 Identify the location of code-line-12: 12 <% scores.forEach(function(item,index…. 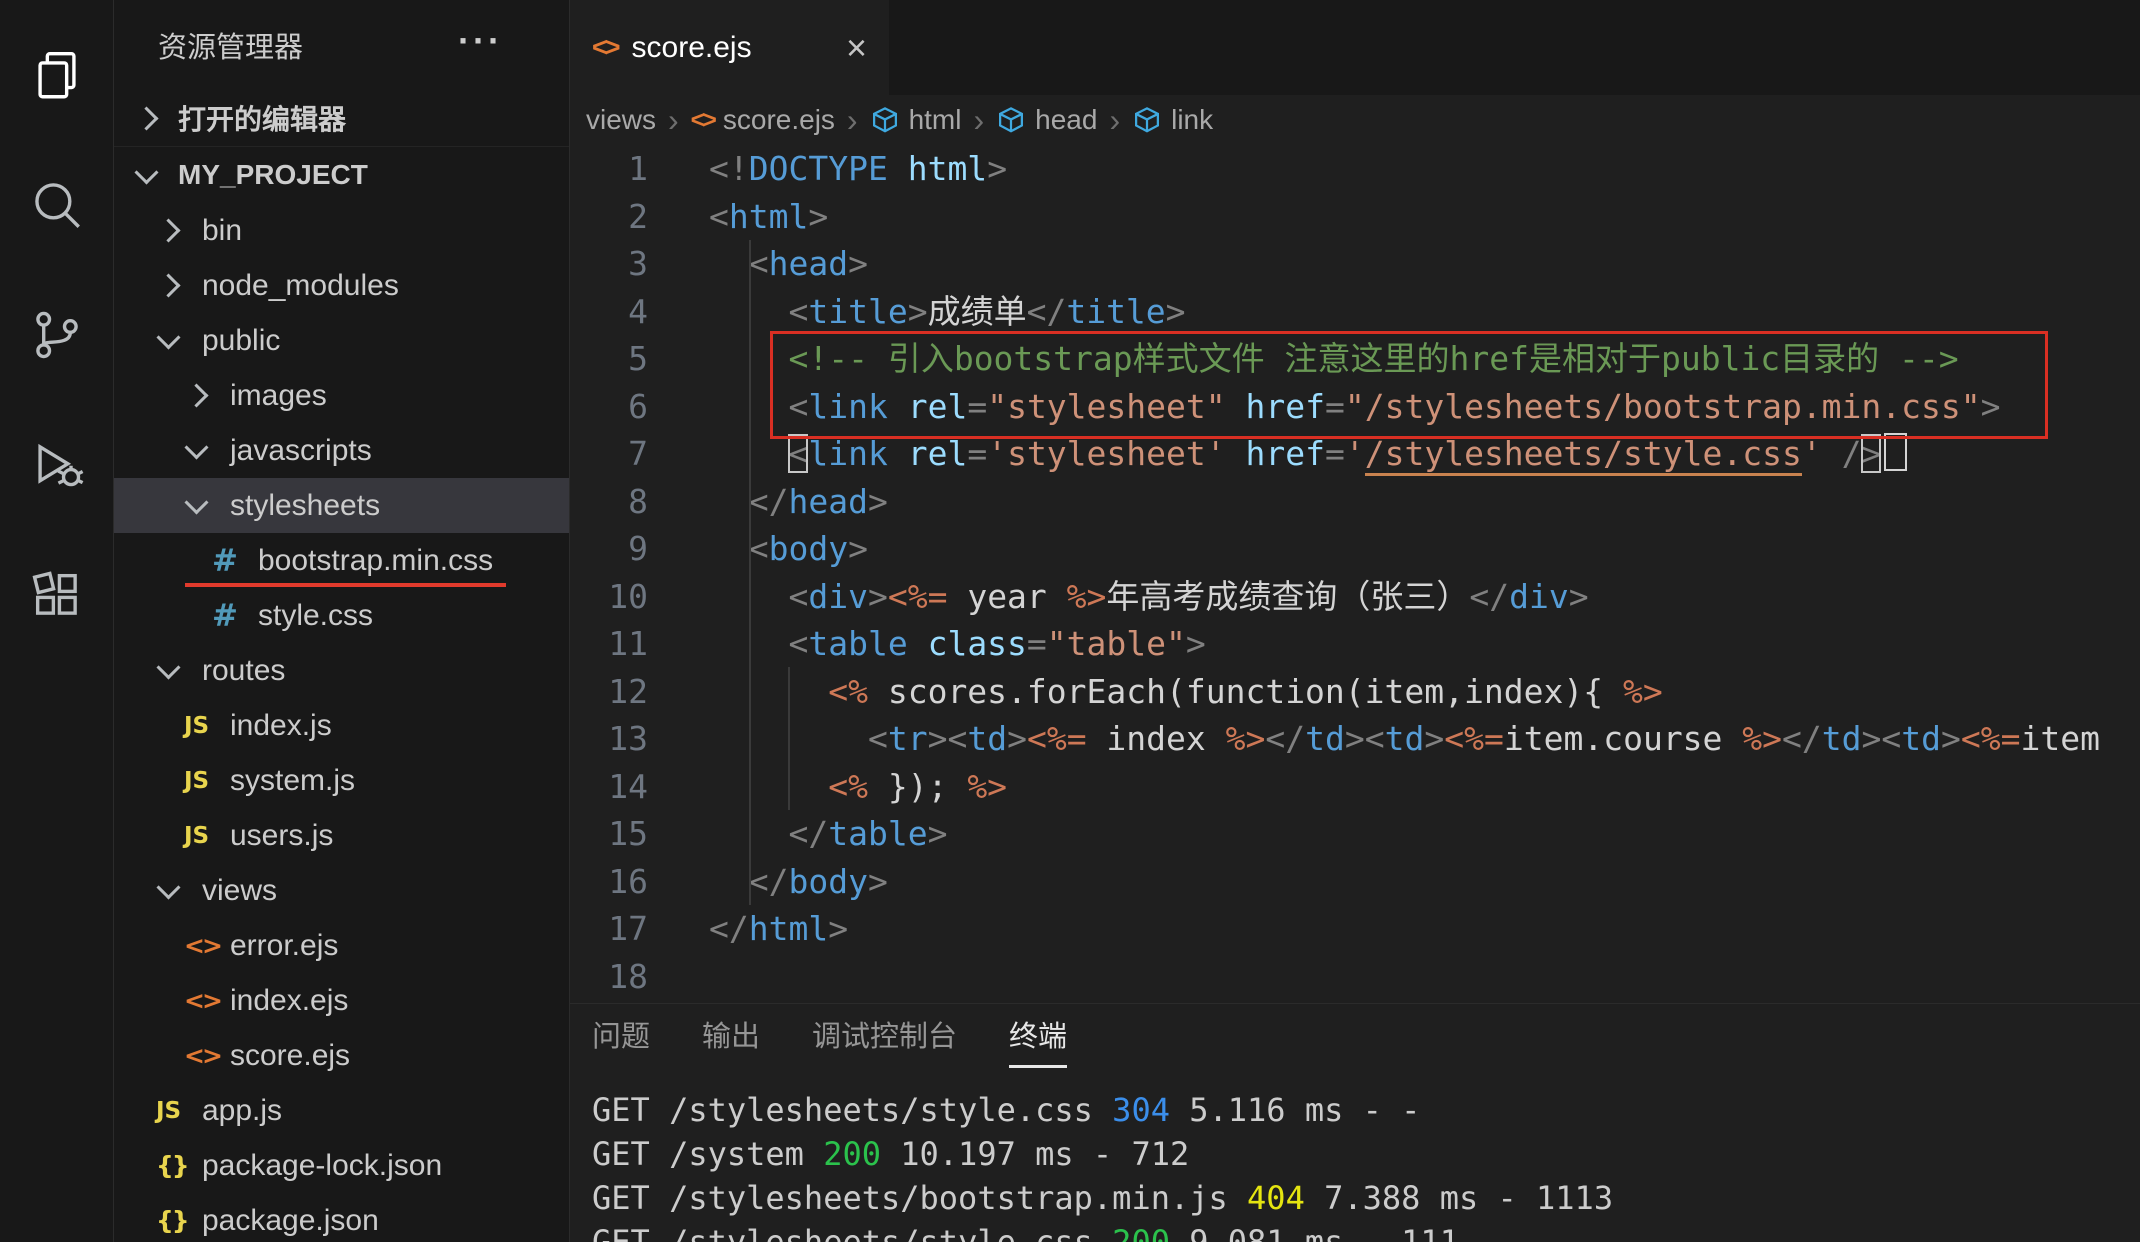
(1355, 692).